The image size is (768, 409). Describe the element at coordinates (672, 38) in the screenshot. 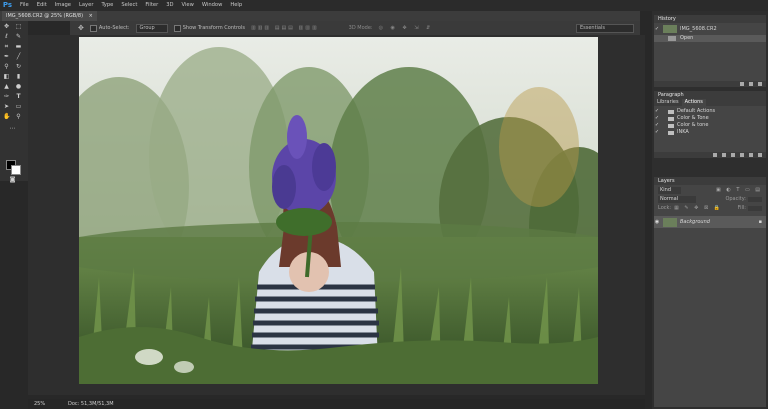

I see `open-state-icon` at that location.